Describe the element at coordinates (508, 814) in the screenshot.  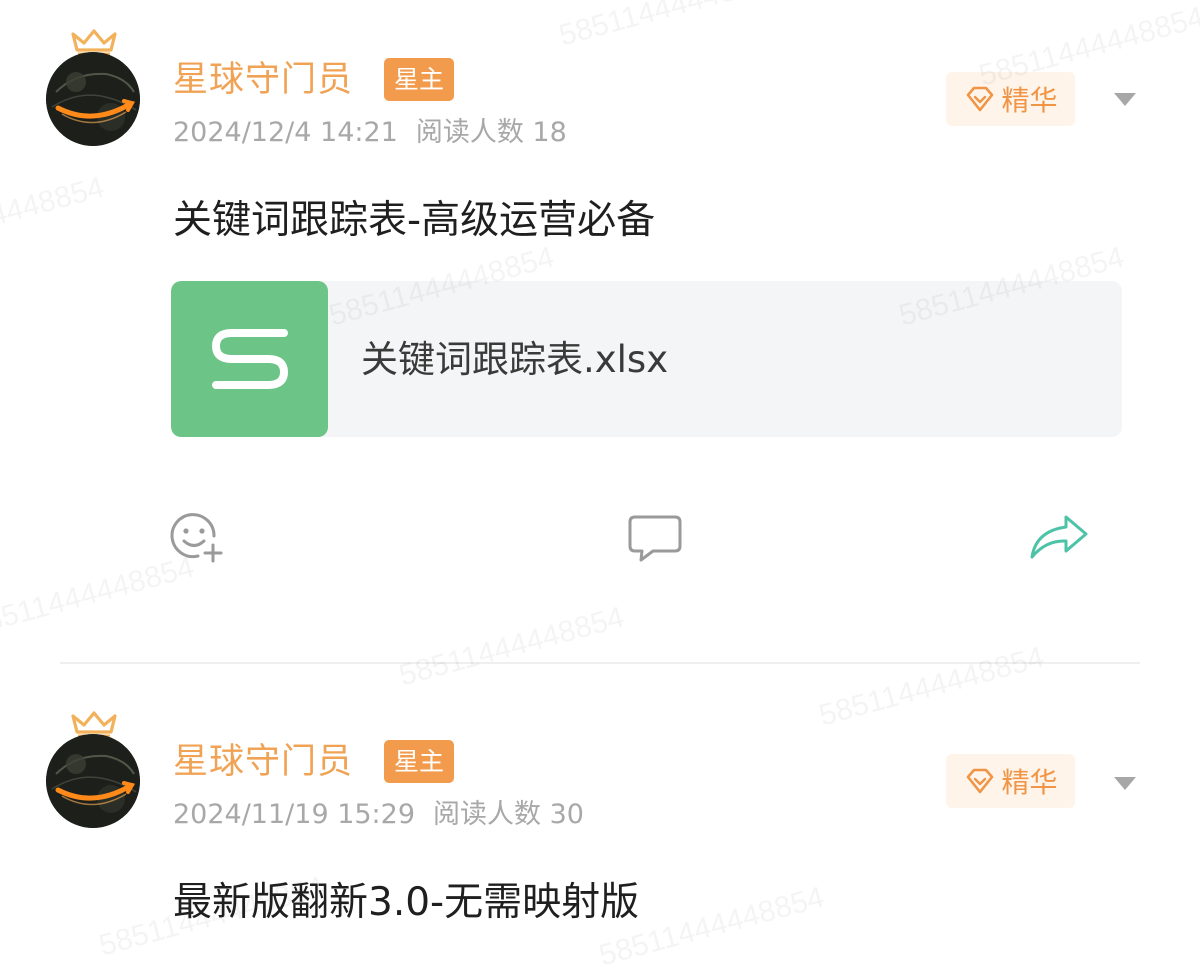
I see `read-count: 阅读人数 30` at that location.